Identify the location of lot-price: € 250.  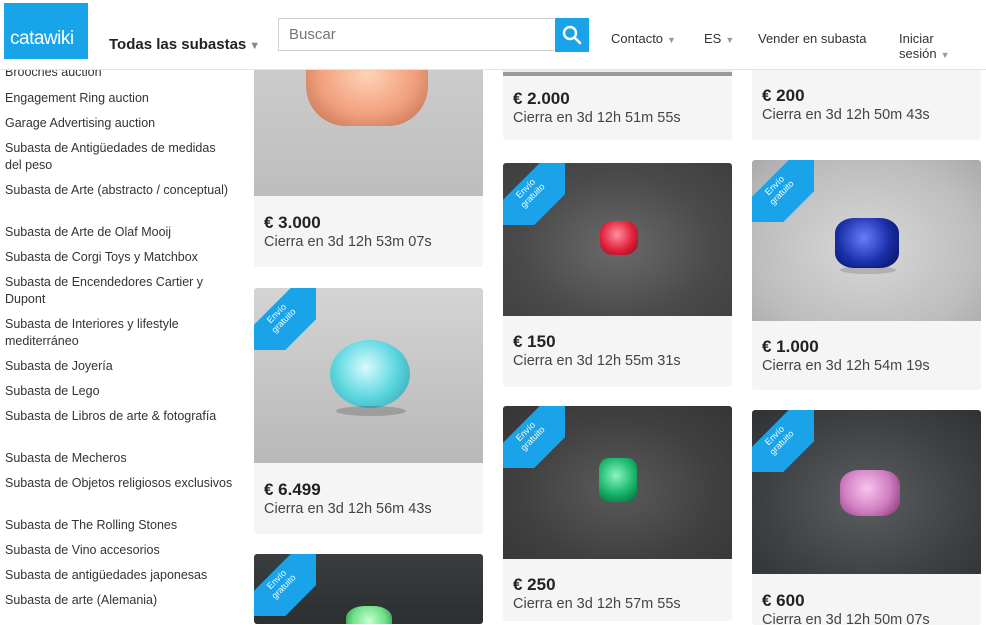
(534, 584).